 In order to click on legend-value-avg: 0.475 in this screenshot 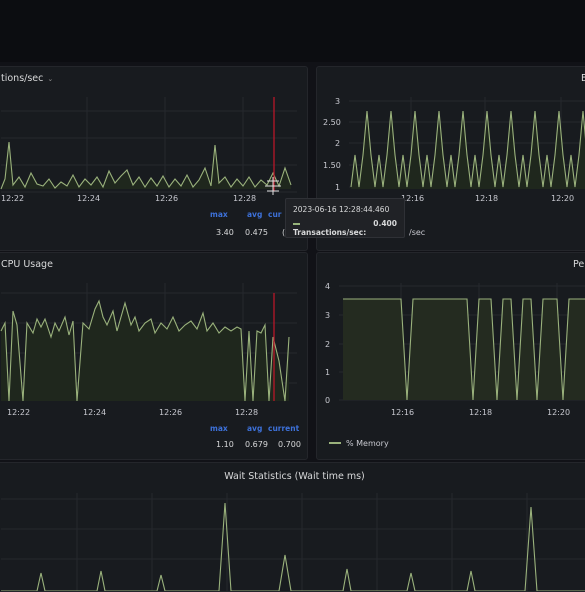, I will do `click(256, 232)`.